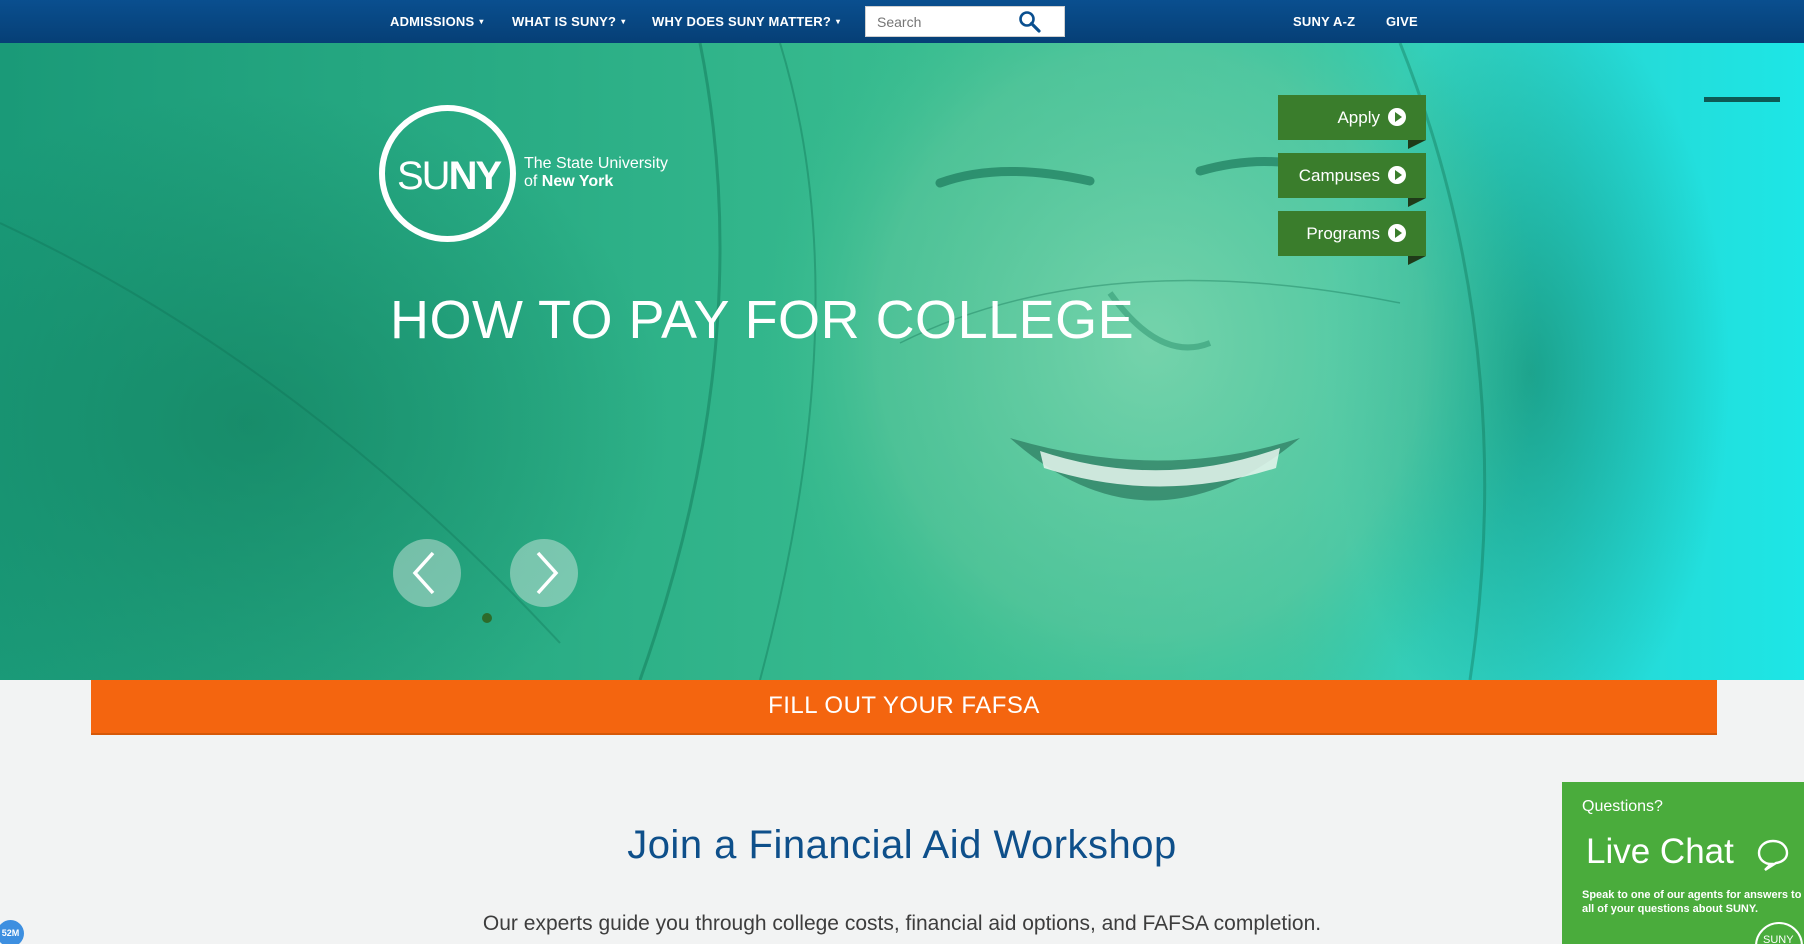 The height and width of the screenshot is (944, 1804). Describe the element at coordinates (577, 181) in the screenshot. I see `logo-line2-bold: New York` at that location.